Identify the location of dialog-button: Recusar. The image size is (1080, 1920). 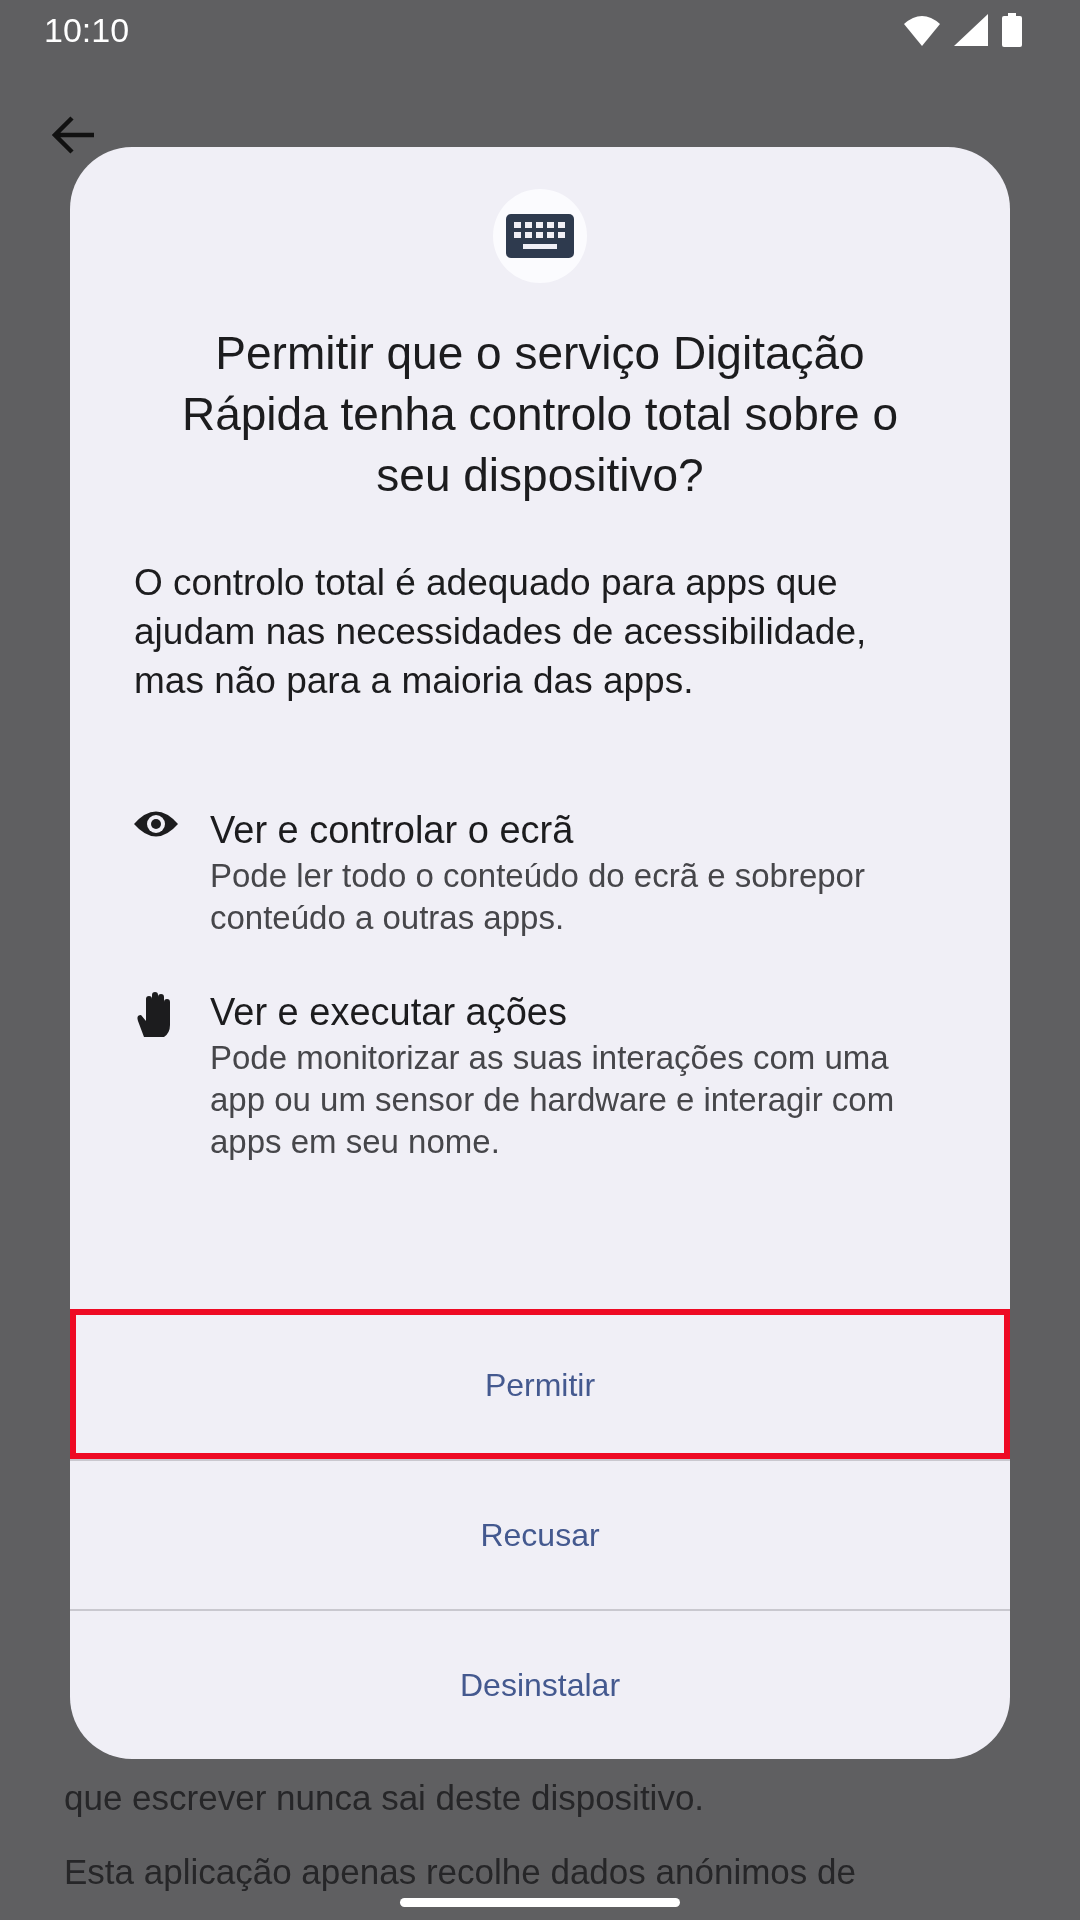
(540, 1534).